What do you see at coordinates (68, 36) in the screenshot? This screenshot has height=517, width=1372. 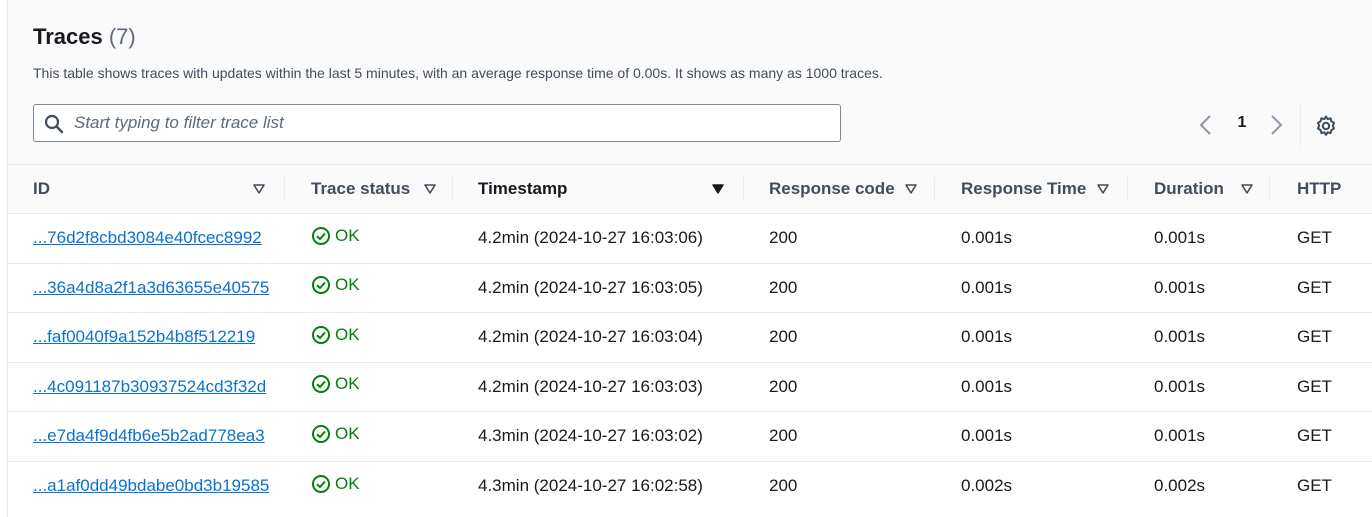 I see `title-text: Traces` at bounding box center [68, 36].